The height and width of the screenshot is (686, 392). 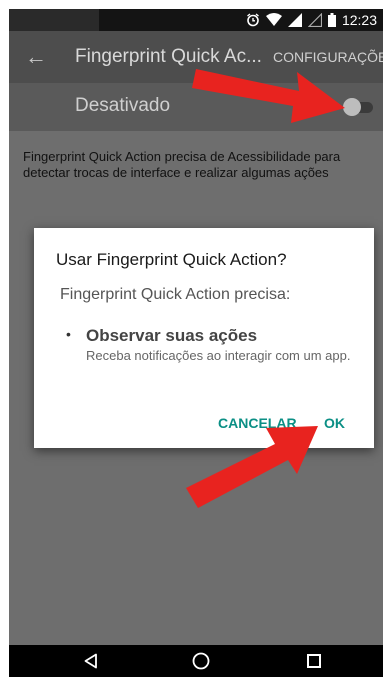 What do you see at coordinates (359, 20) in the screenshot?
I see `status-time: 12:23` at bounding box center [359, 20].